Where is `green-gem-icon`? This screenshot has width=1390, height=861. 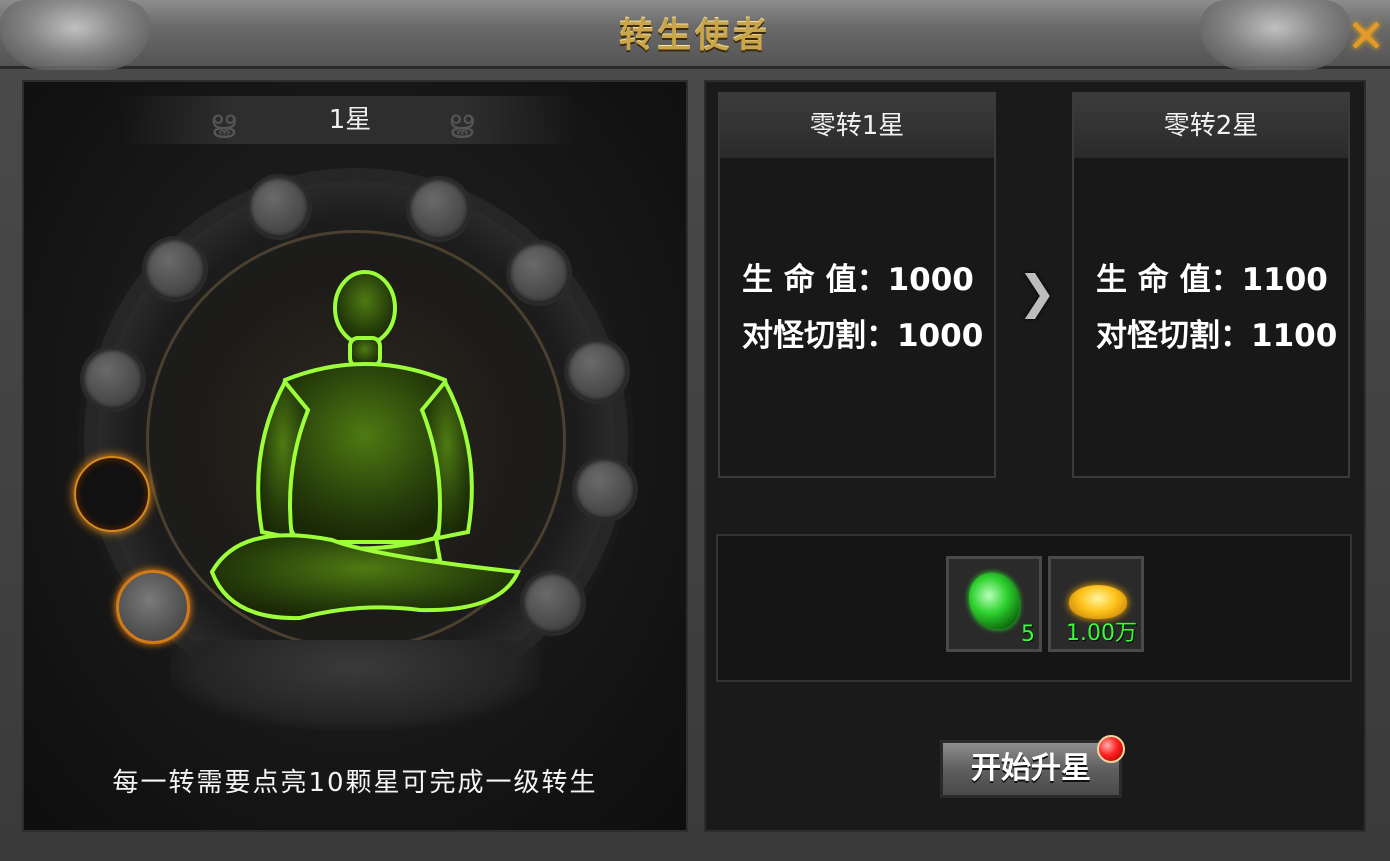 green-gem-icon is located at coordinates (994, 601).